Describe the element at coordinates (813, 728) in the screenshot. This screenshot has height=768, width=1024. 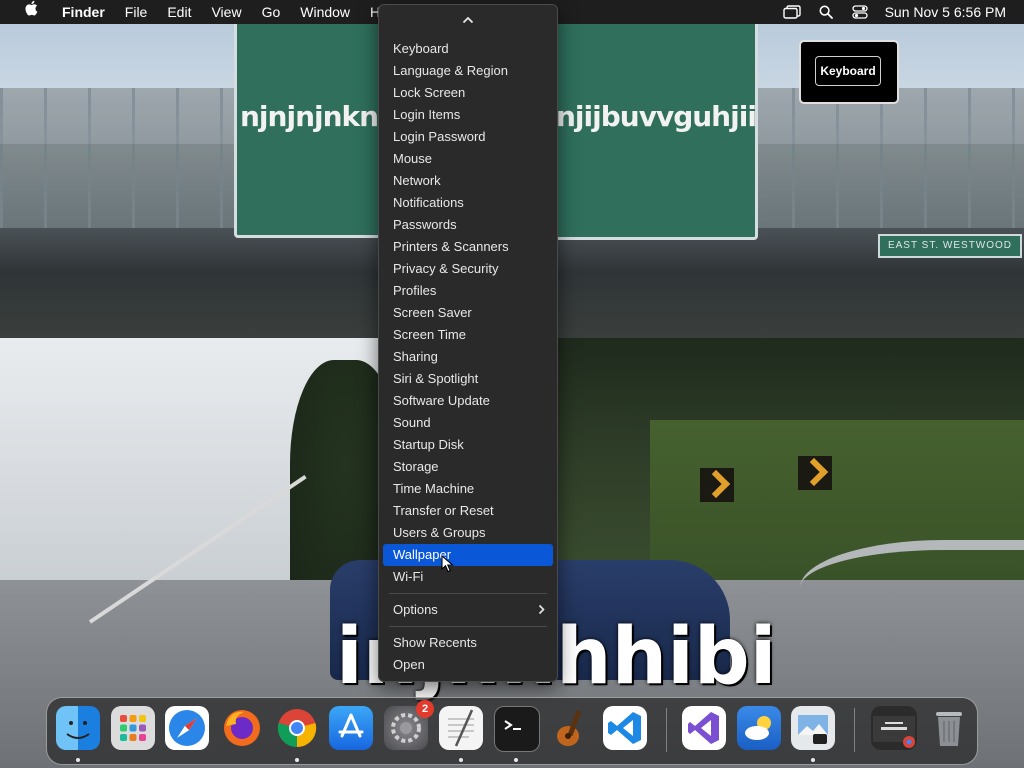
I see `preview-icon` at that location.